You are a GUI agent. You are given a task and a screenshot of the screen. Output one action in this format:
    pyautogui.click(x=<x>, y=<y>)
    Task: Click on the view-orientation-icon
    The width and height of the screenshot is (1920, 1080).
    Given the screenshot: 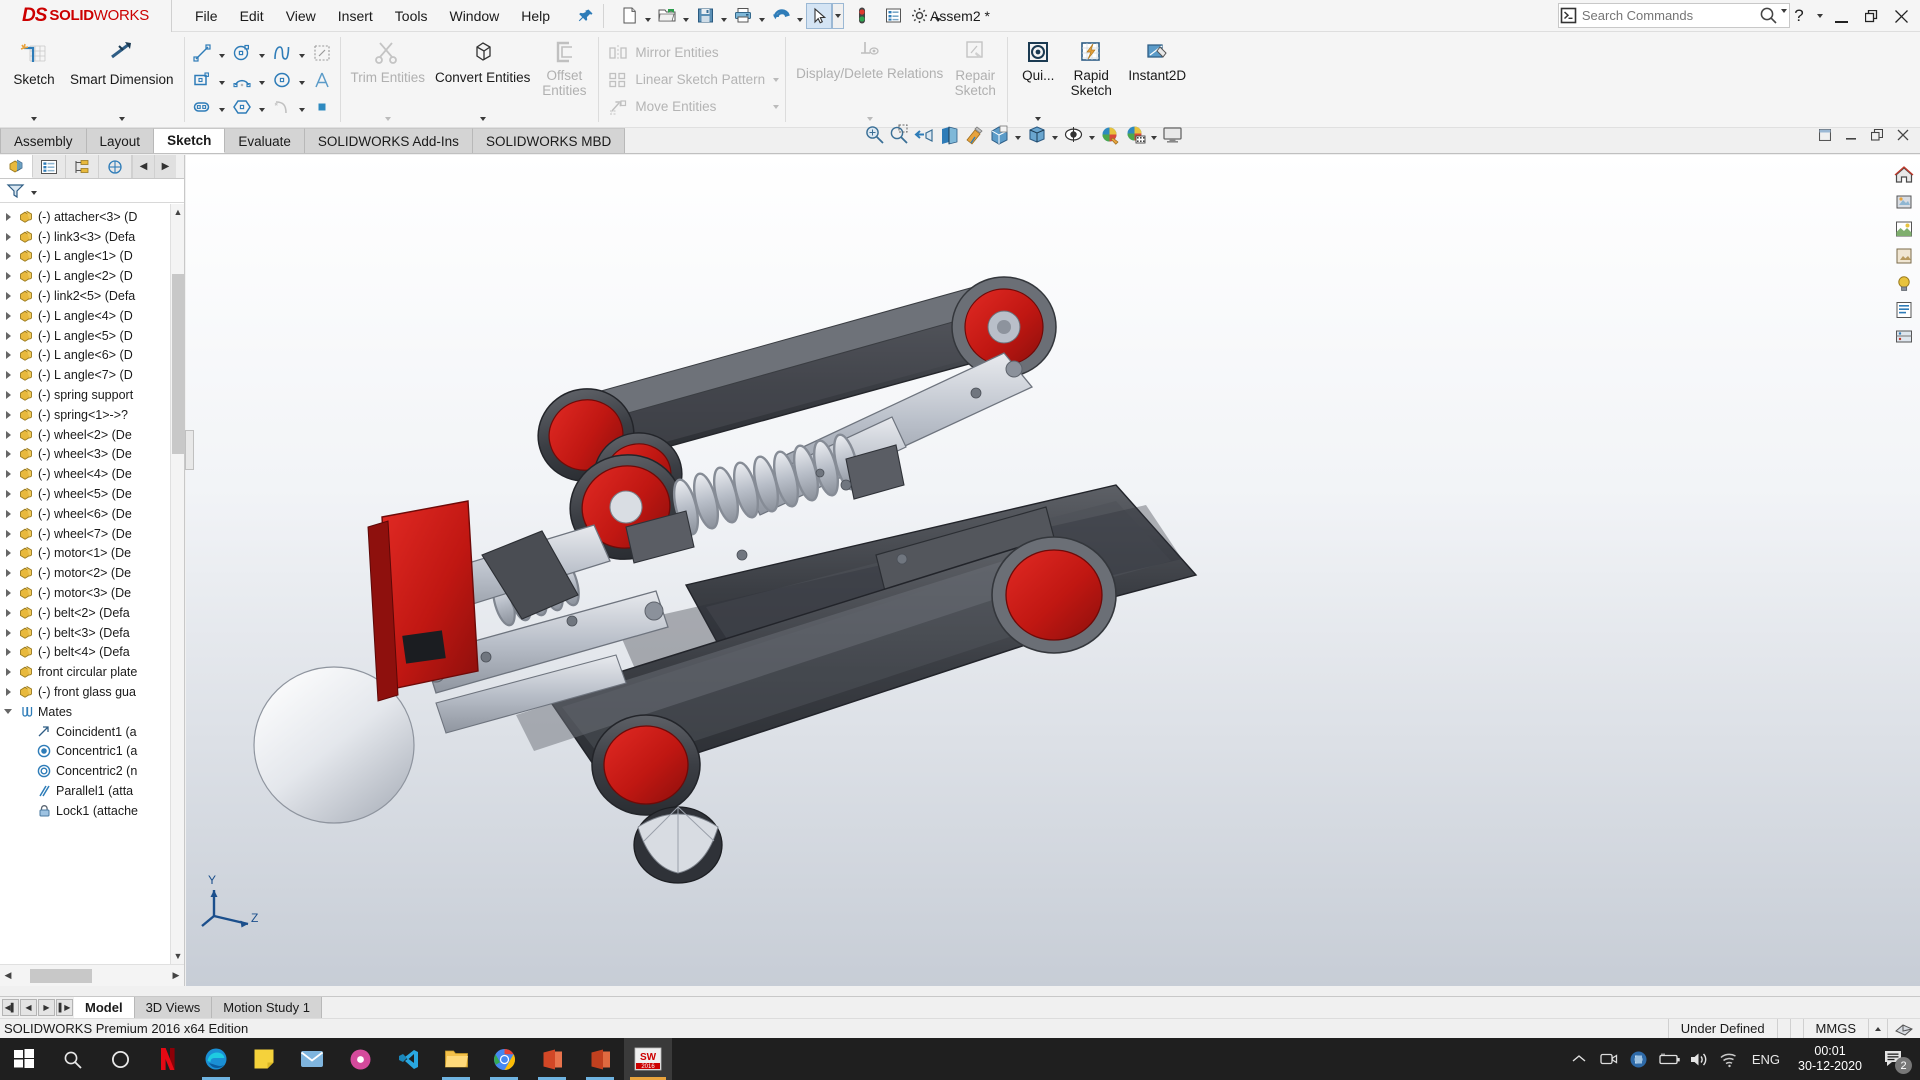 What is the action you would take?
    pyautogui.click(x=999, y=134)
    